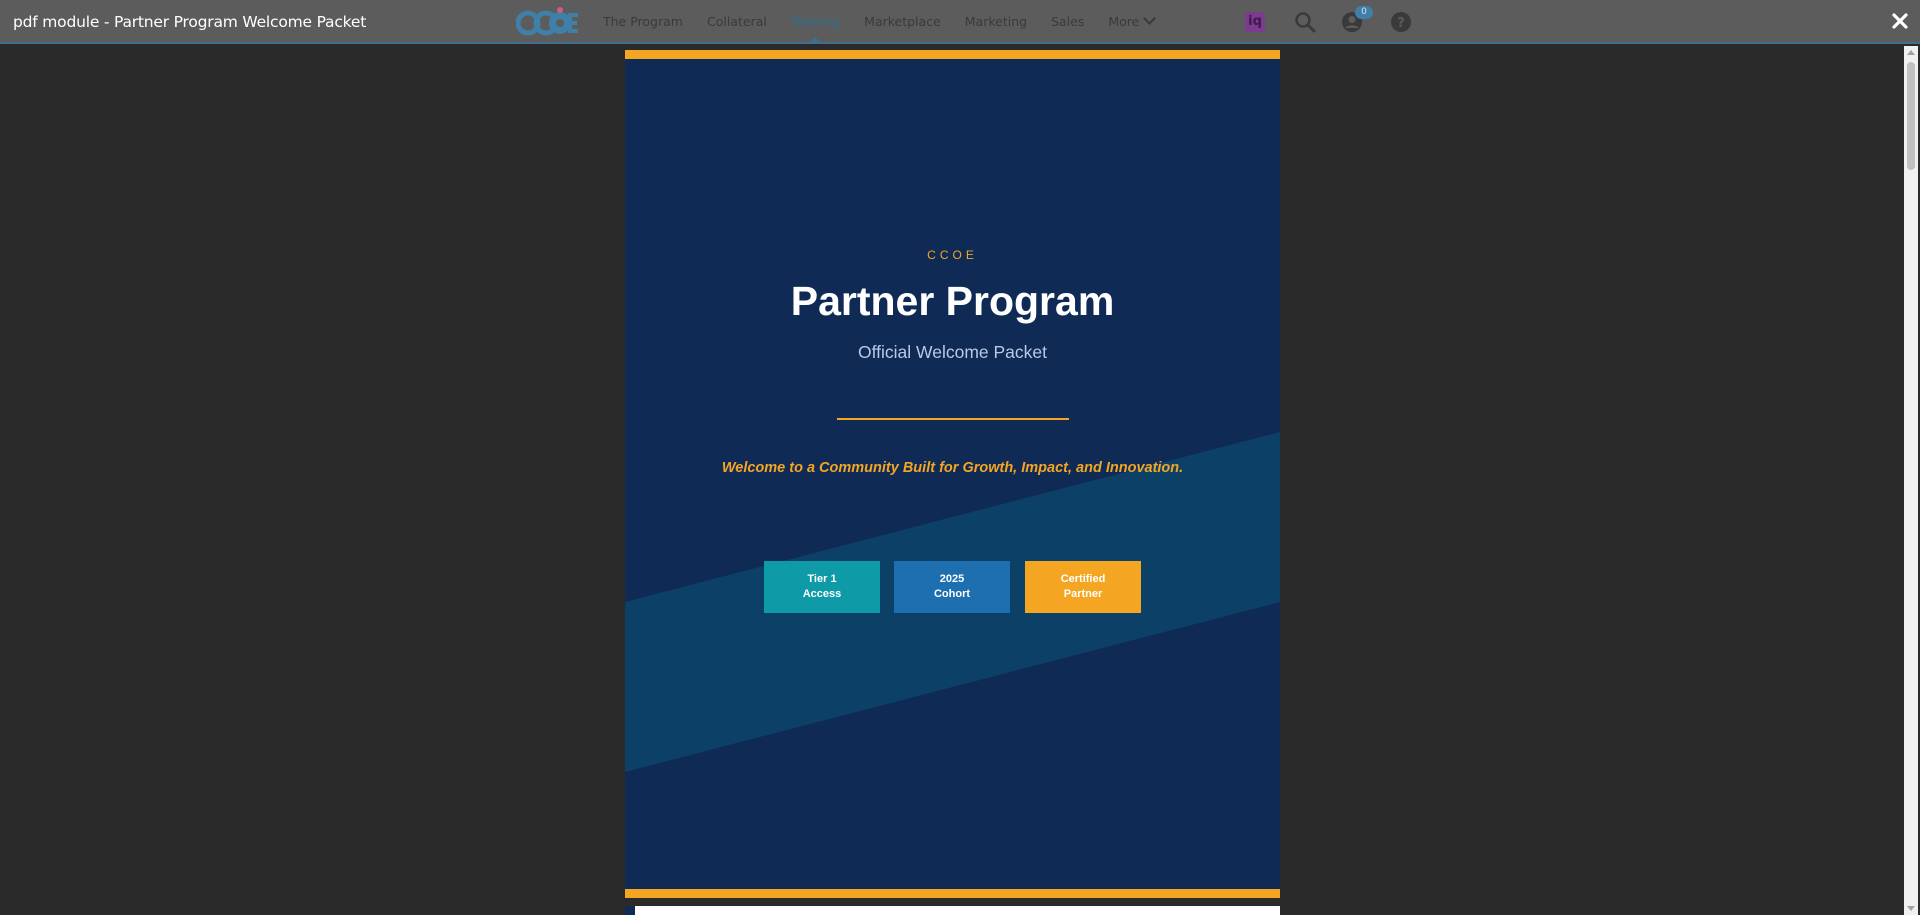  I want to click on document-subtitle: Official Welcome Packet, so click(952, 352).